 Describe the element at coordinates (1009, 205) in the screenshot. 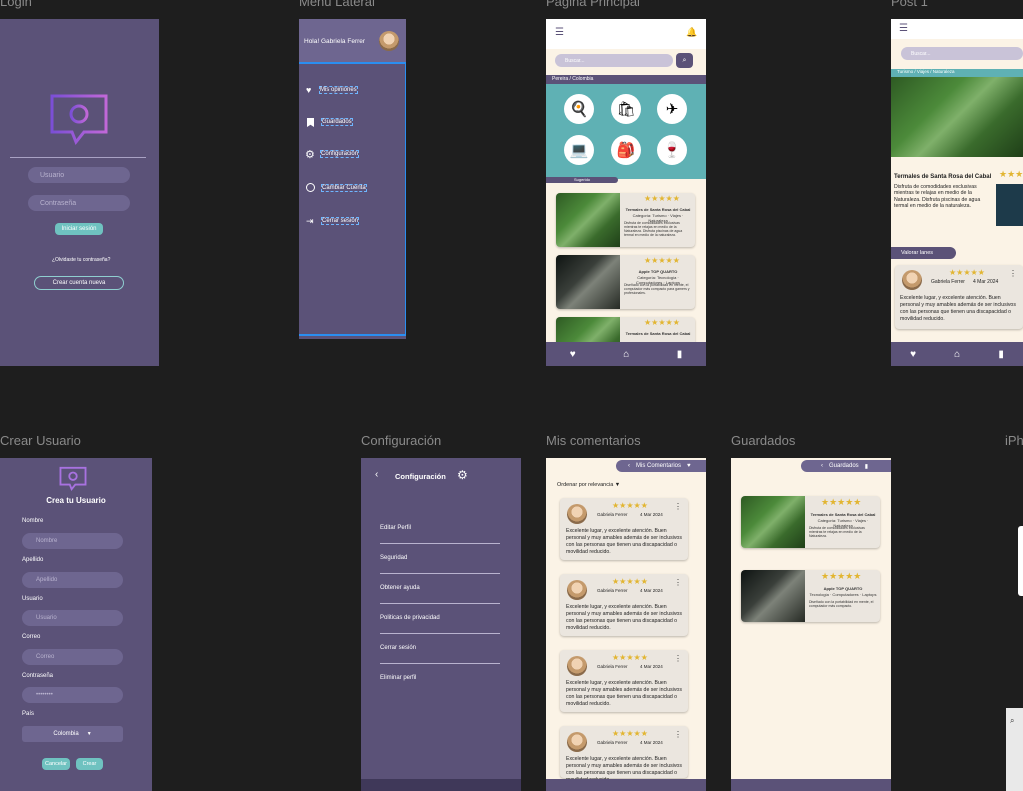

I see `map-thumbnail` at that location.